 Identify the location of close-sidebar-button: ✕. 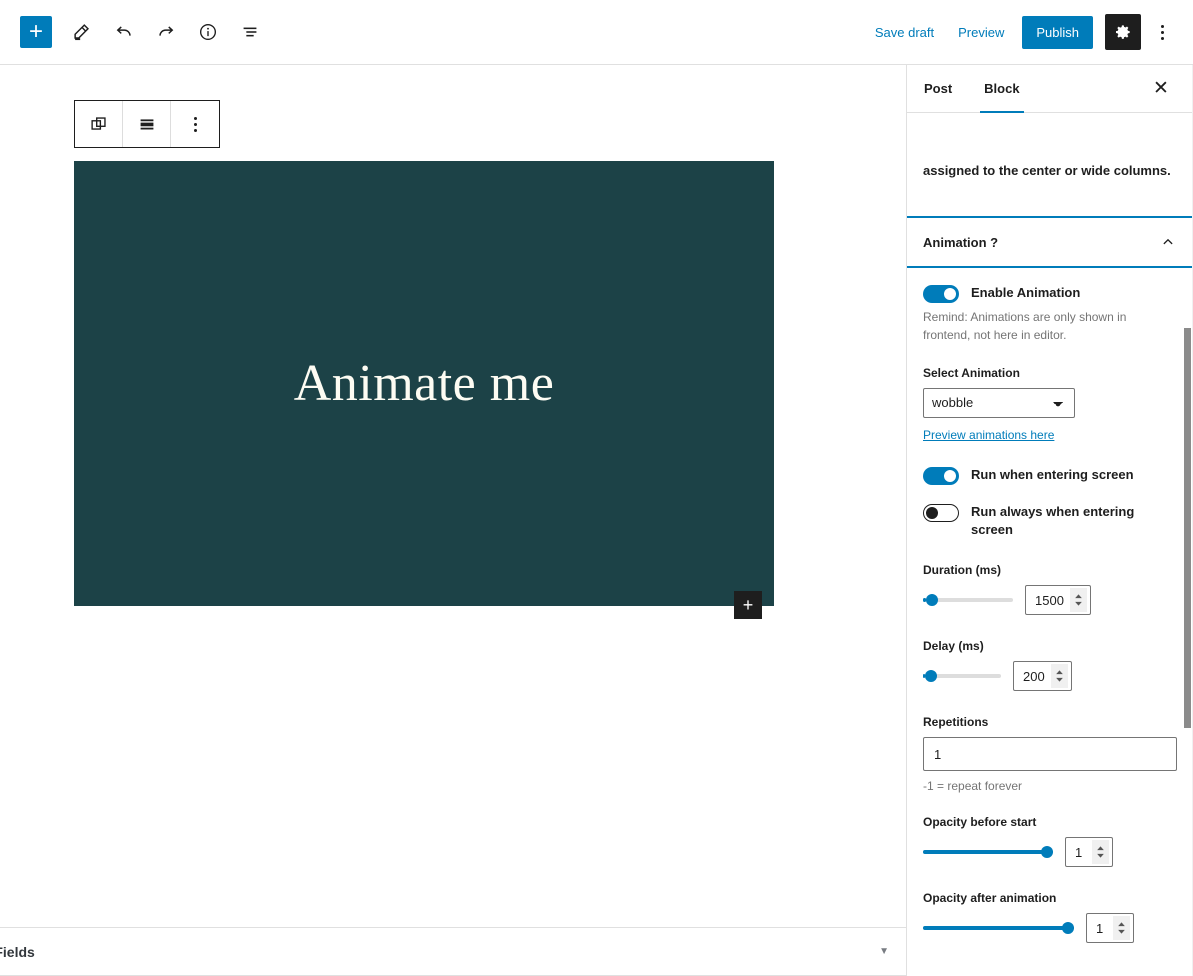
(1161, 88).